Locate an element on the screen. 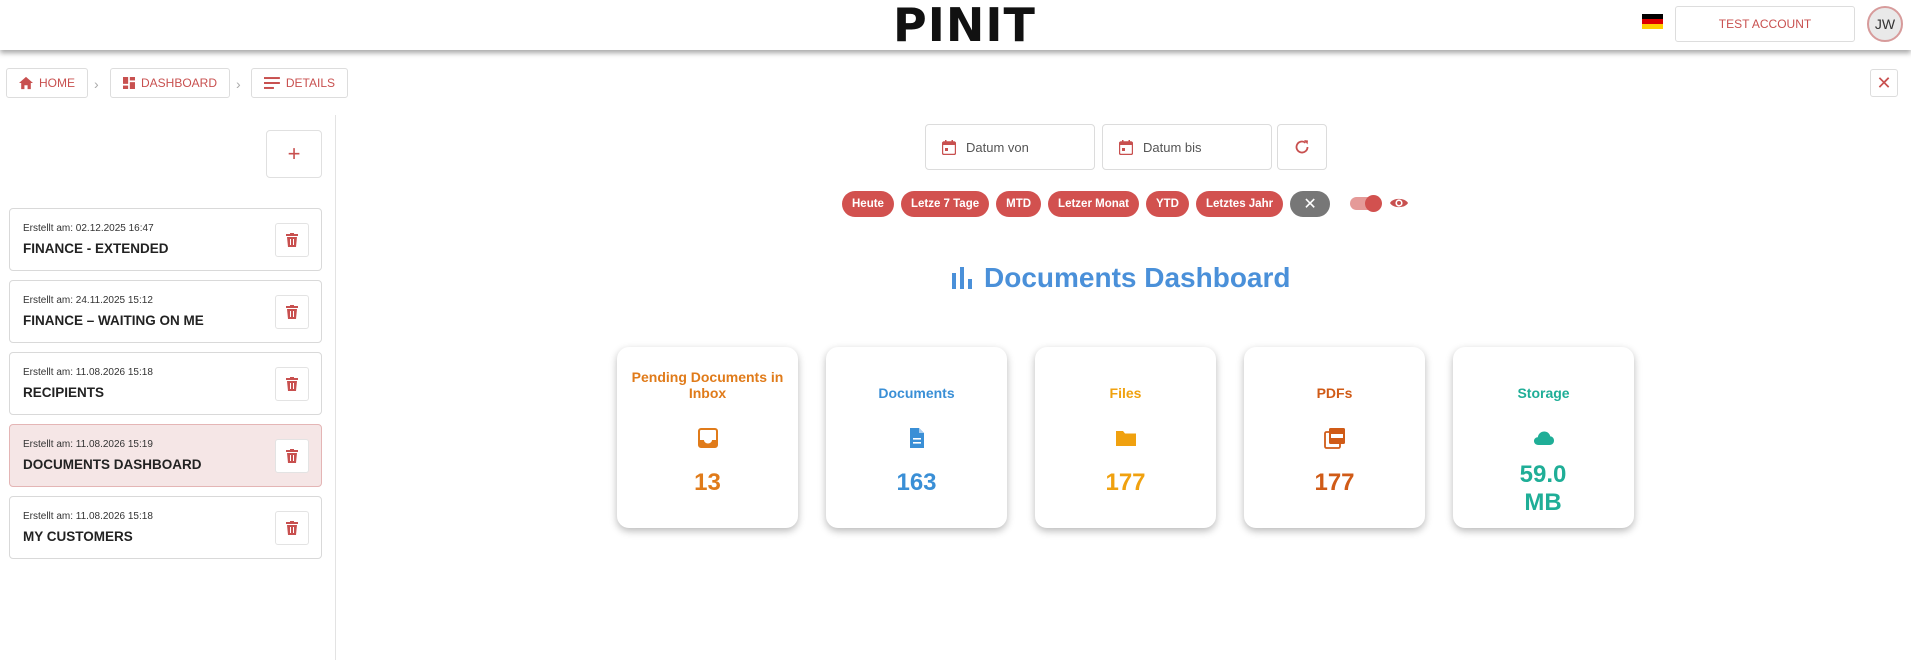 Image resolution: width=1911 pixels, height=660 pixels. pdf-icon is located at coordinates (1334, 438).